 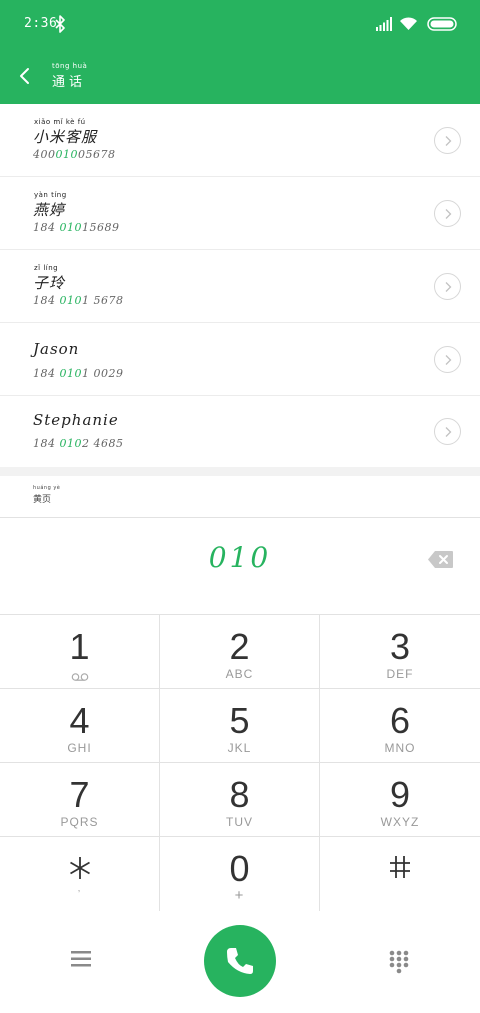 I want to click on contact-row: Stephanie 184 0102 4685, so click(x=240, y=431).